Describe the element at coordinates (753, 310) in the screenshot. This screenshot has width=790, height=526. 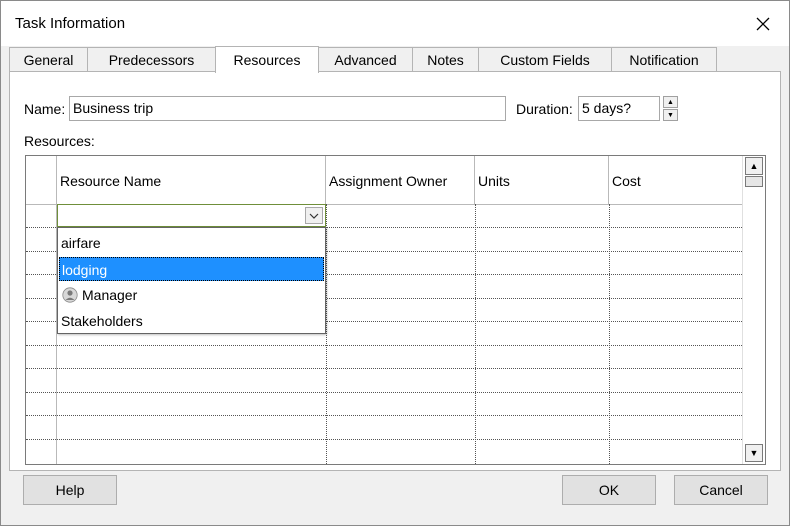
I see `grid-vertical-scrollbar: ▲ ▼` at that location.